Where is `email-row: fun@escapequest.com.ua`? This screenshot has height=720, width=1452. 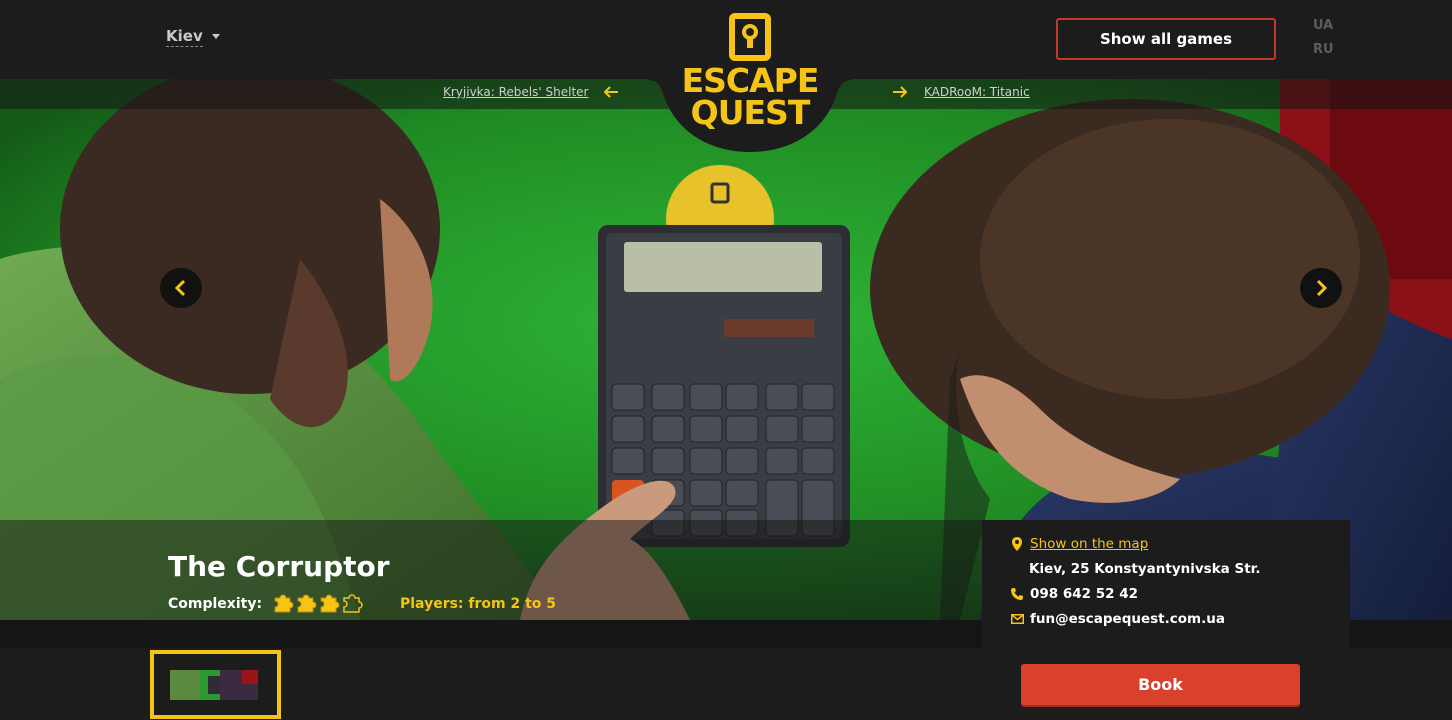
email-row: fun@escapequest.com.ua is located at coordinates (1117, 619).